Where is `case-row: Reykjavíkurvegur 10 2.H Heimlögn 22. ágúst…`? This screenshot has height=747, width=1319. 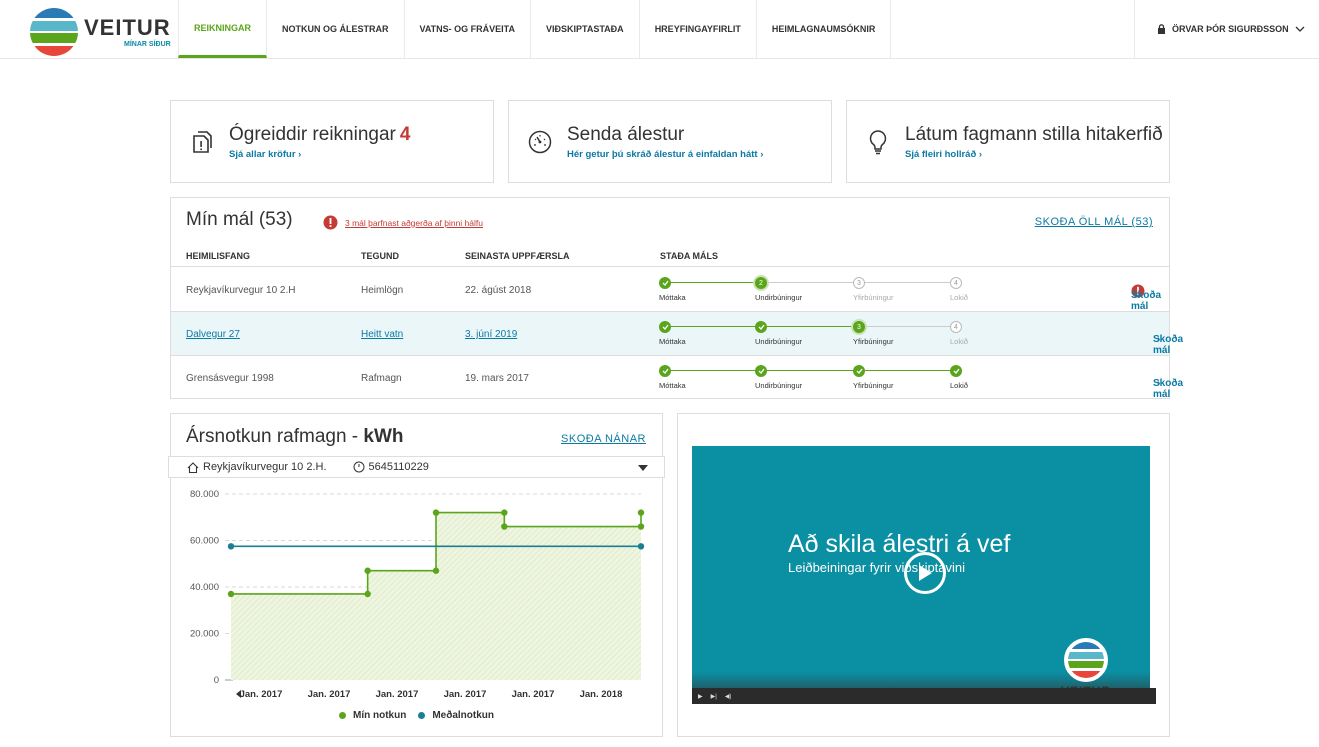
case-row: Reykjavíkurvegur 10 2.H Heimlögn 22. ágúst… is located at coordinates (670, 290).